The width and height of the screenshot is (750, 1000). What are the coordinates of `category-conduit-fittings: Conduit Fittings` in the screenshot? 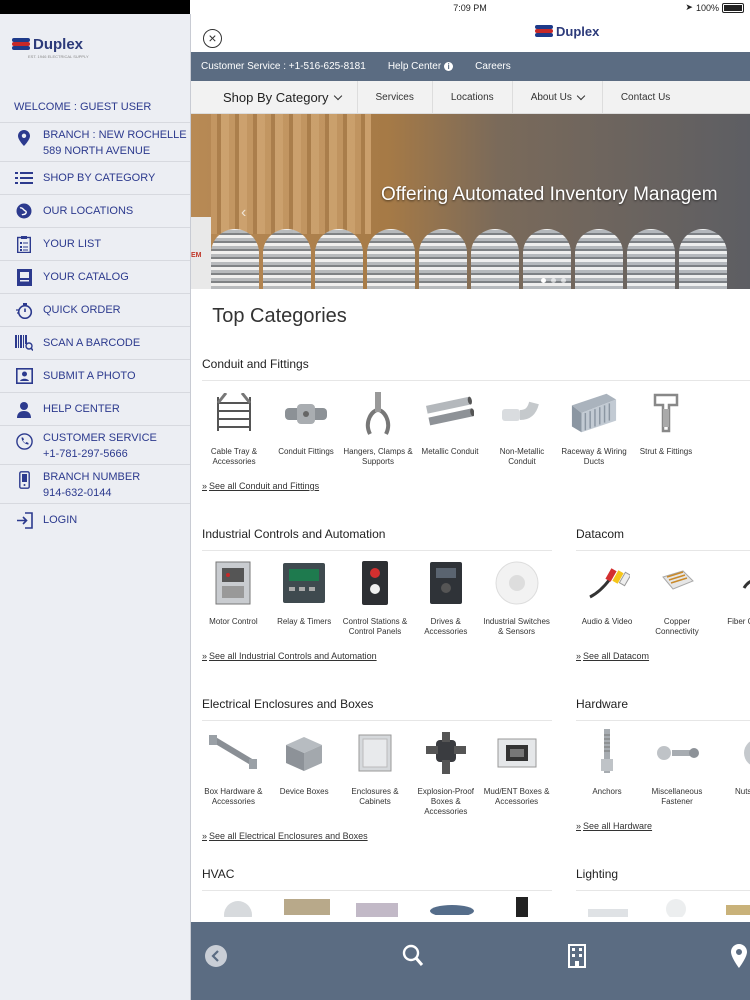 It's located at (306, 428).